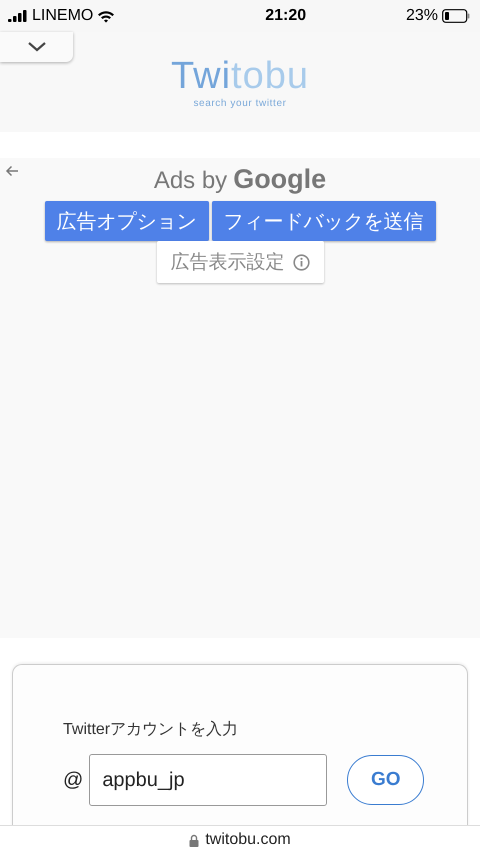 This screenshot has height=854, width=480. I want to click on clock-time: 21:20, so click(285, 16).